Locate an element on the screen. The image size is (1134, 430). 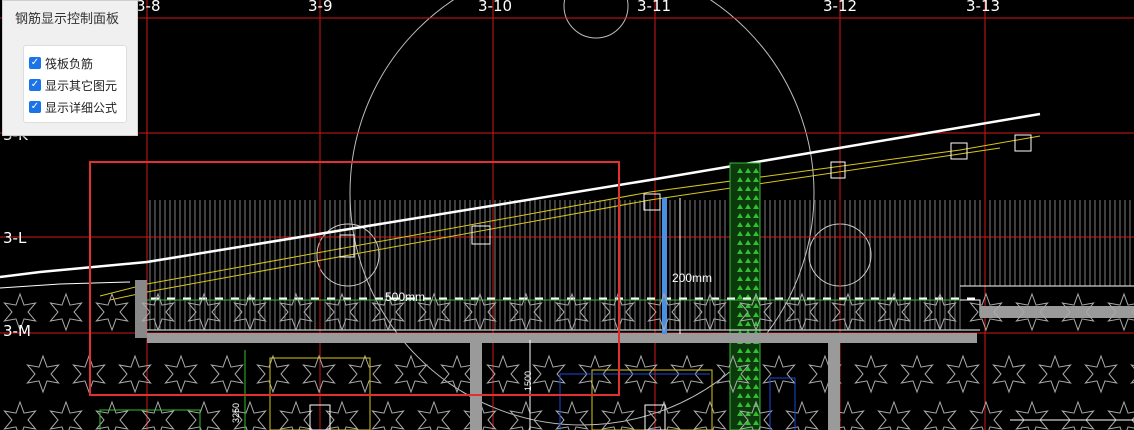
option-show-detailed-formula: ✓ 显示详细公式 is located at coordinates (73, 107).